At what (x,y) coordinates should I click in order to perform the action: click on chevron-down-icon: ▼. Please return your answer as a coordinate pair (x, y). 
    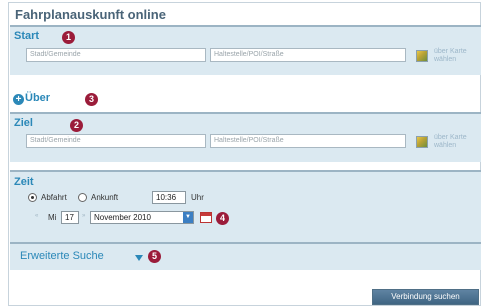
    Looking at the image, I should click on (188, 217).